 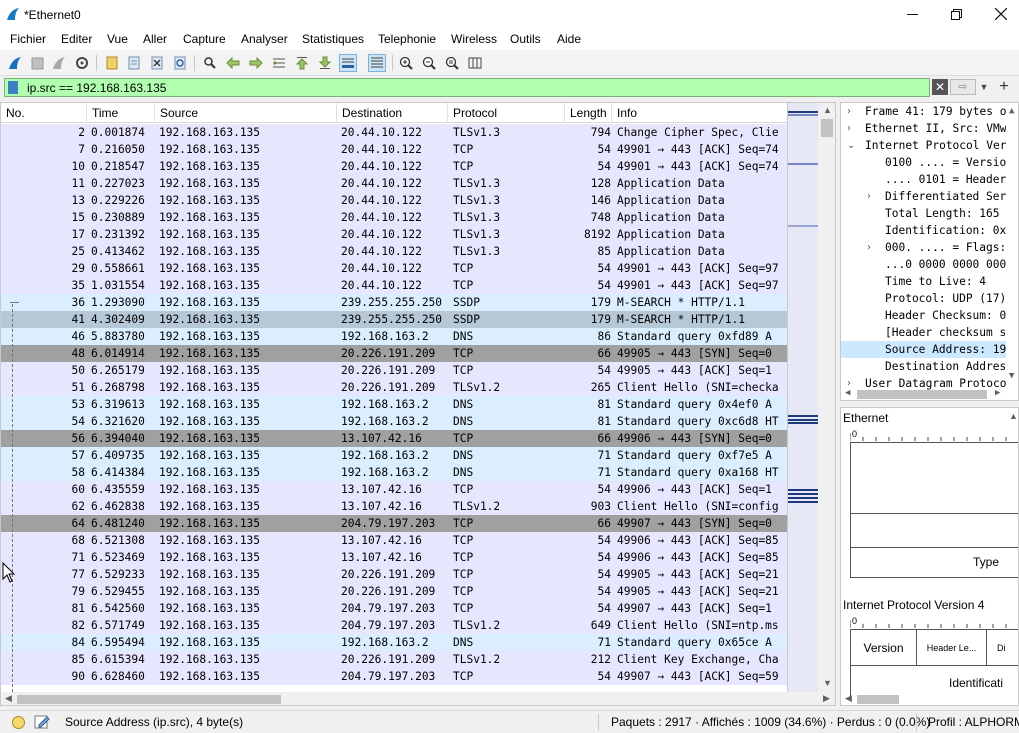 What do you see at coordinates (934, 510) in the screenshot?
I see `ethernet-header-box: Type` at bounding box center [934, 510].